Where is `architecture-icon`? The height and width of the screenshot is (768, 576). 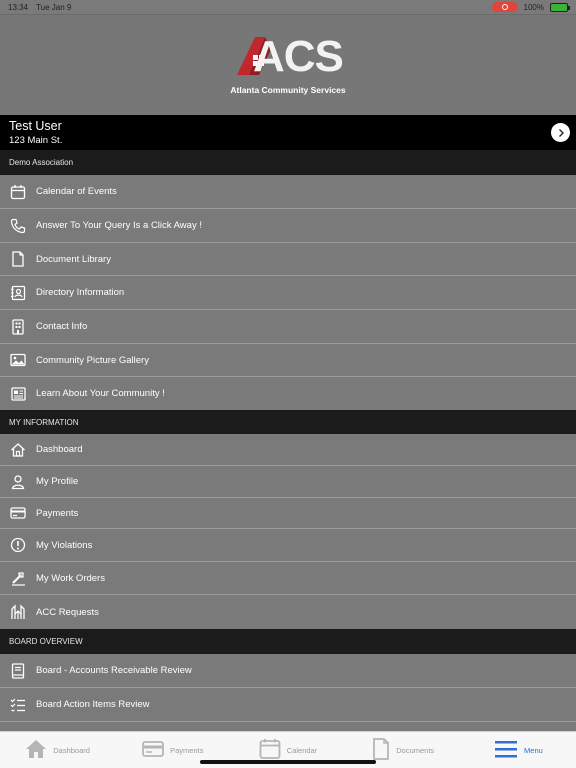 architecture-icon is located at coordinates (18, 612).